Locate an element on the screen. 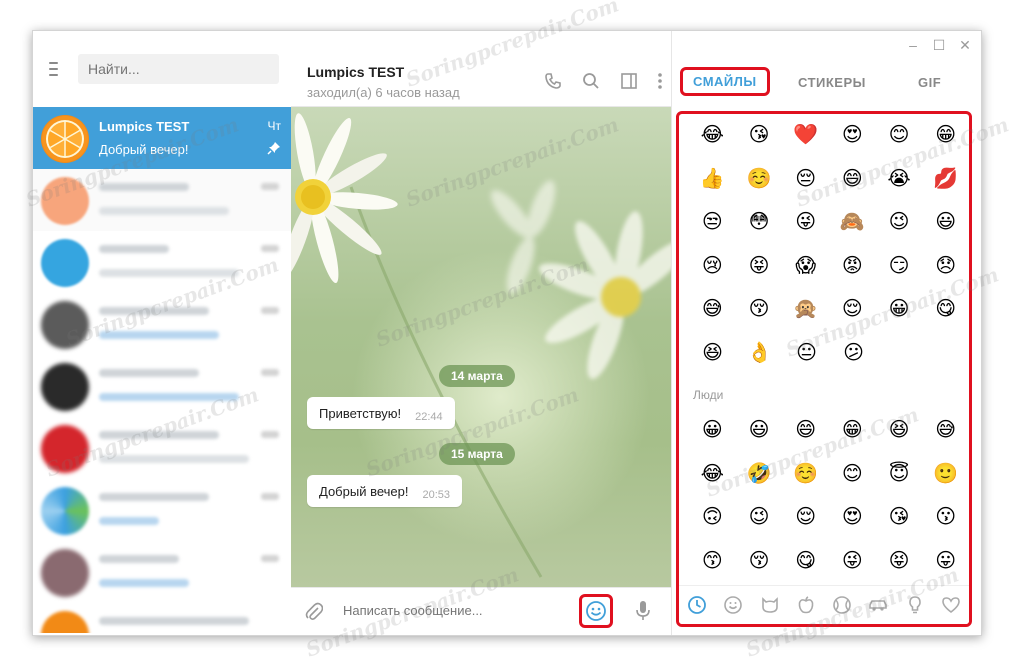 Image resolution: width=1013 pixels, height=667 pixels. emoji-item: 😙 is located at coordinates (712, 562).